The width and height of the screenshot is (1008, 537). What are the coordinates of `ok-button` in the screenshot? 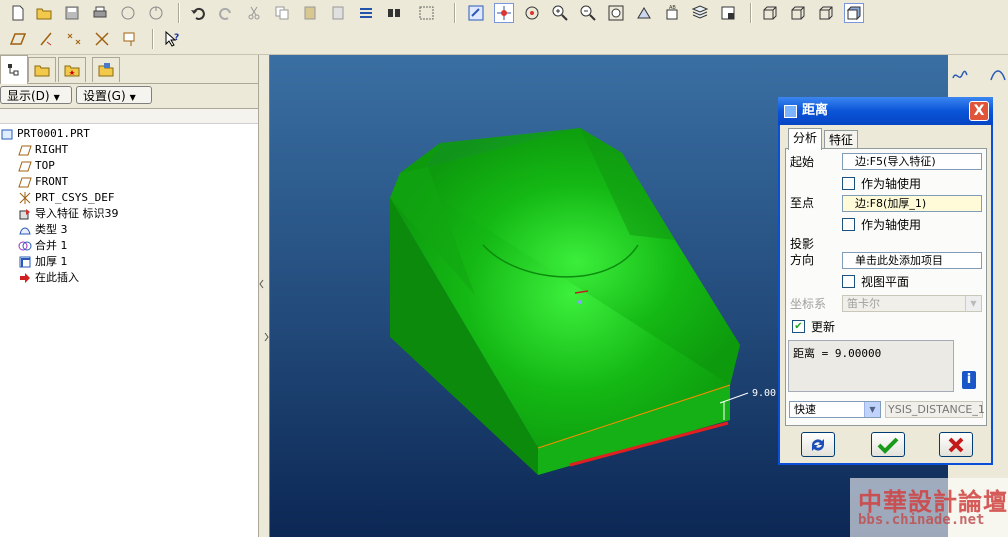 It's located at (888, 444).